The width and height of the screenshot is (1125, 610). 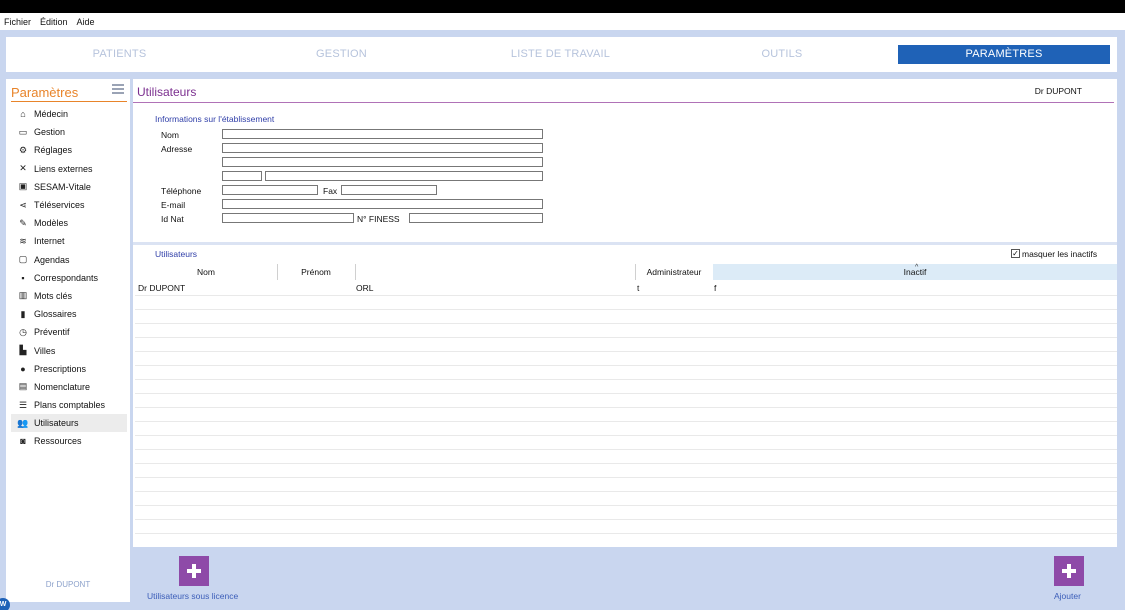 What do you see at coordinates (194, 571) in the screenshot?
I see `add-licensed-user-button` at bounding box center [194, 571].